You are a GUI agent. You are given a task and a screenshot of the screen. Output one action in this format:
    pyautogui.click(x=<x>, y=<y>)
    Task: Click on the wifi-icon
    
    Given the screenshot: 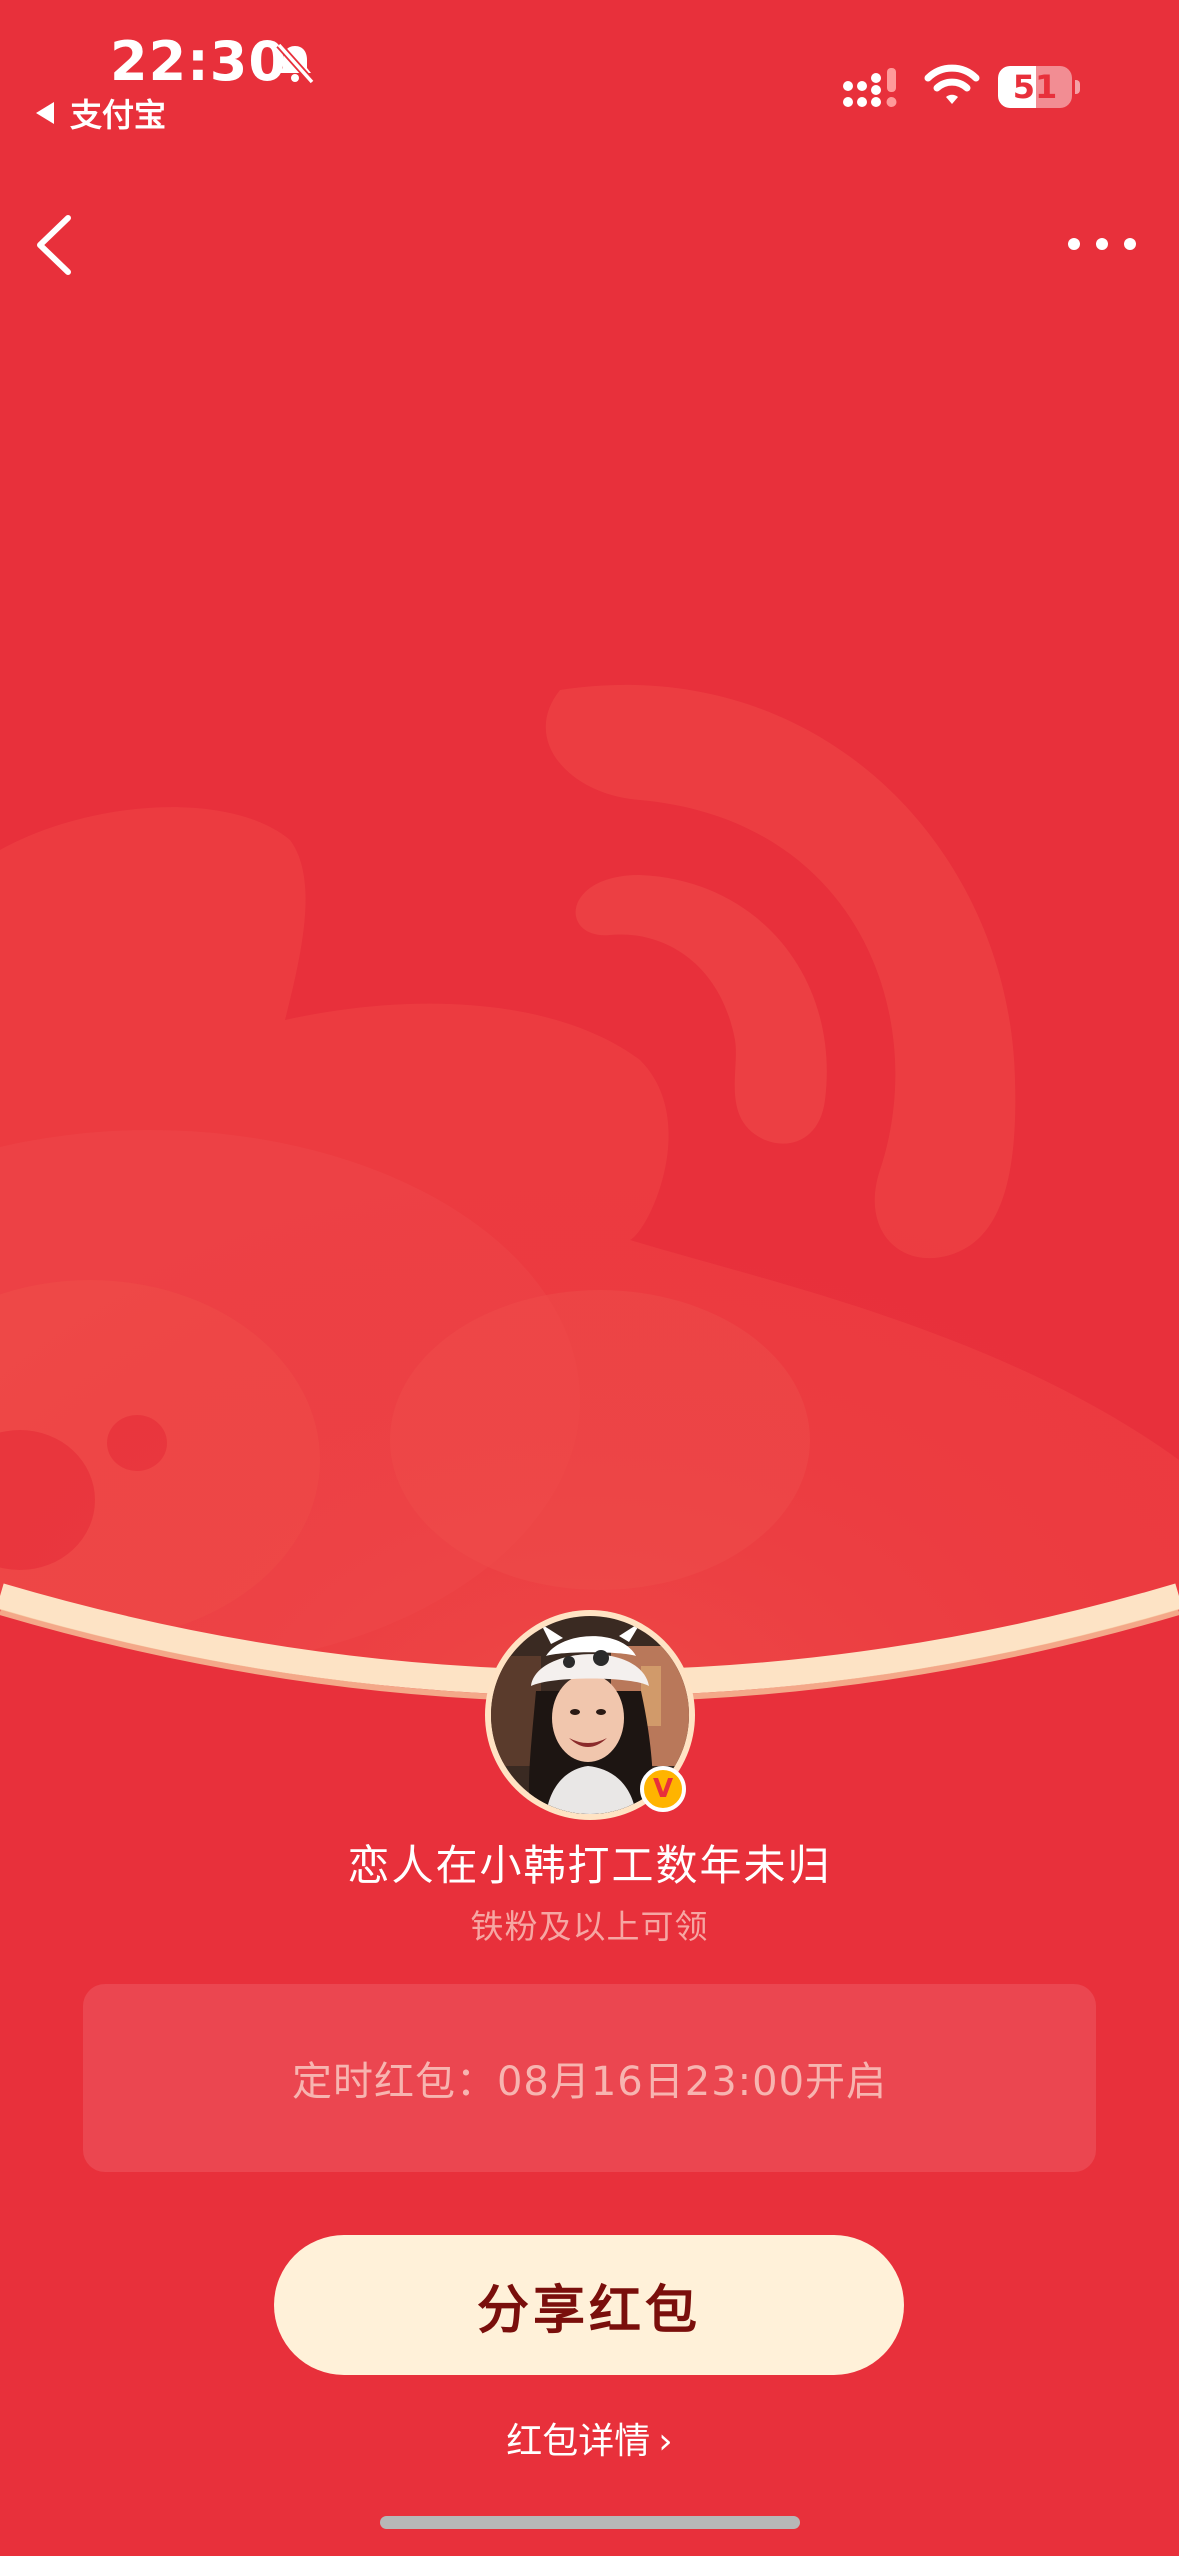 What is the action you would take?
    pyautogui.click(x=952, y=84)
    